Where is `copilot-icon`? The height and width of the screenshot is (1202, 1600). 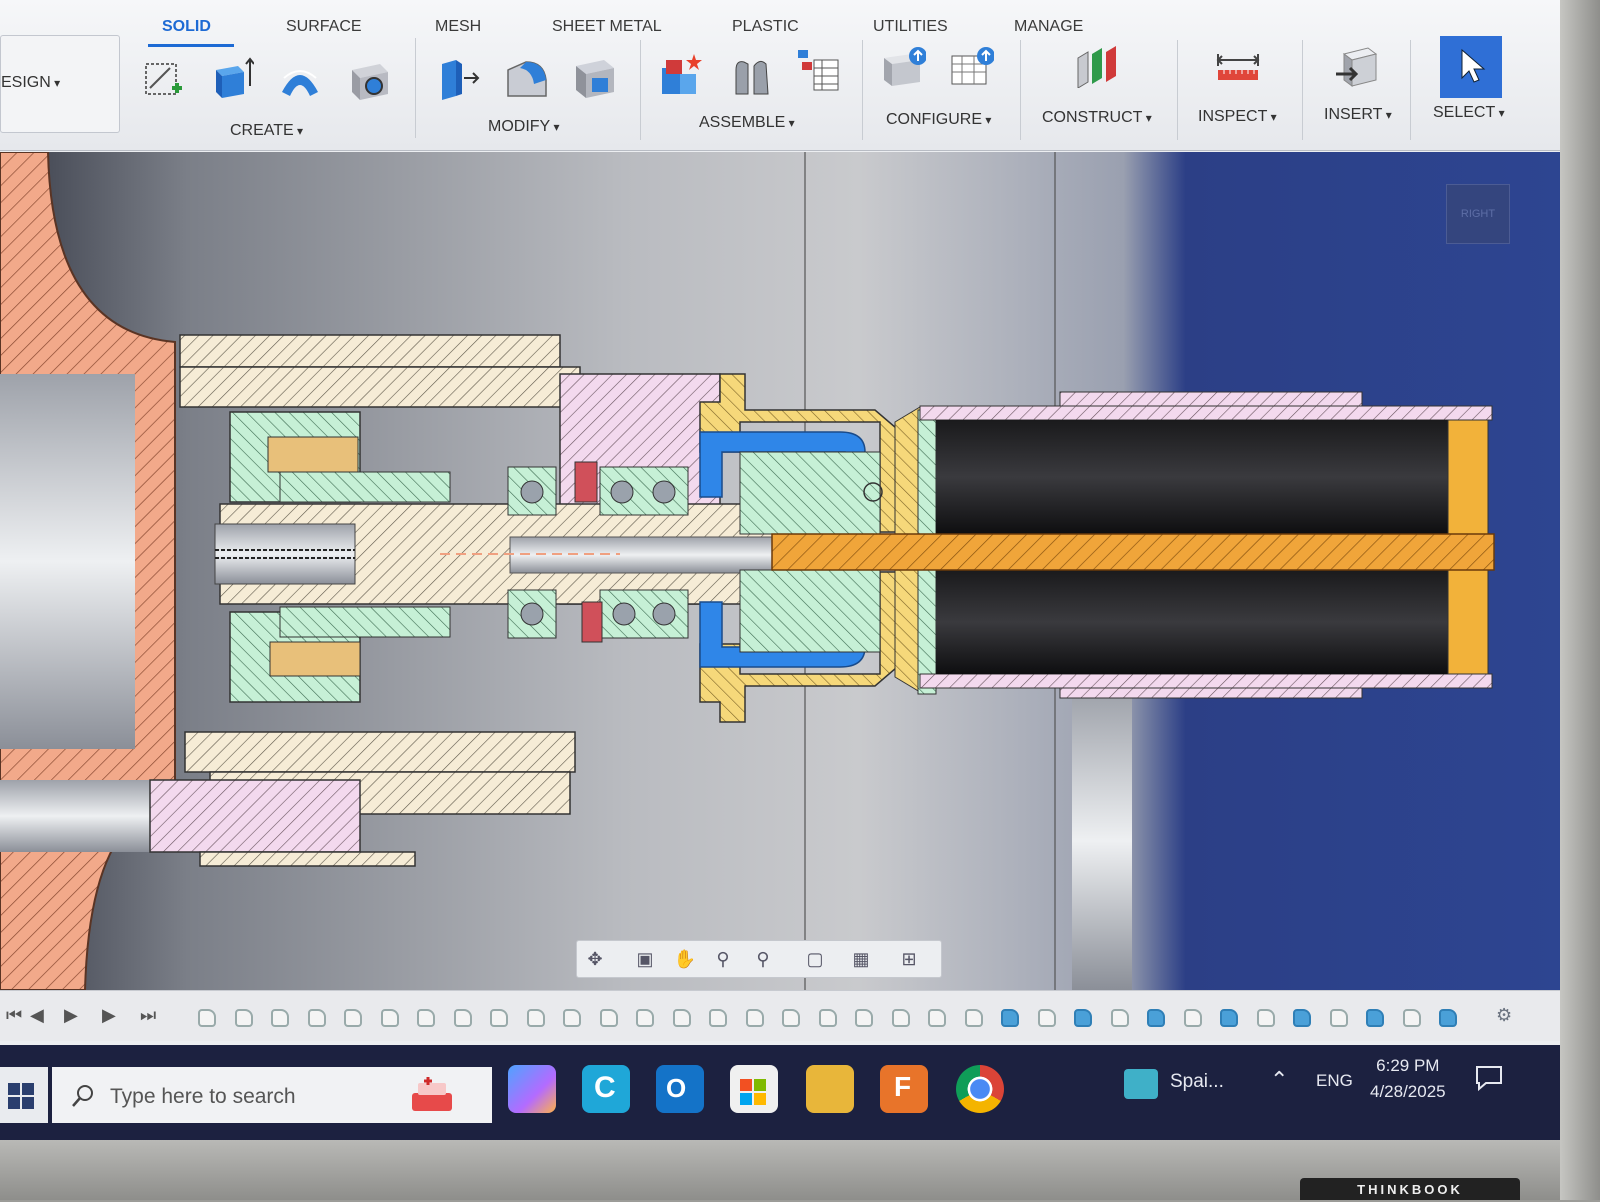 copilot-icon is located at coordinates (532, 1089).